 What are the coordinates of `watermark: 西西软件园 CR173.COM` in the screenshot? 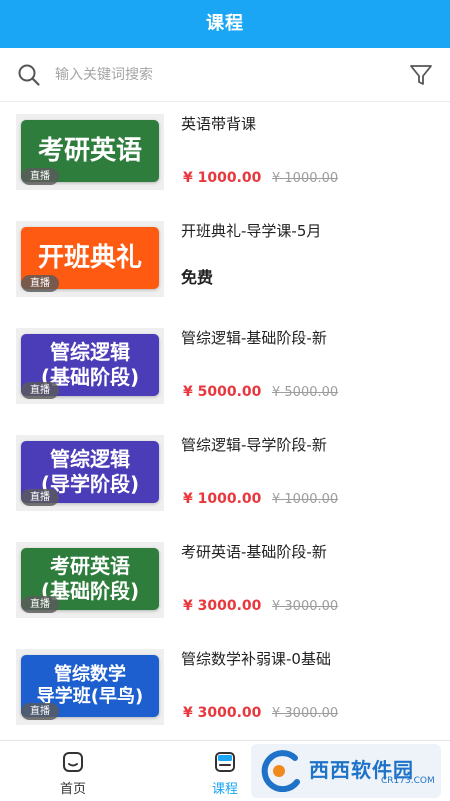 It's located at (346, 771).